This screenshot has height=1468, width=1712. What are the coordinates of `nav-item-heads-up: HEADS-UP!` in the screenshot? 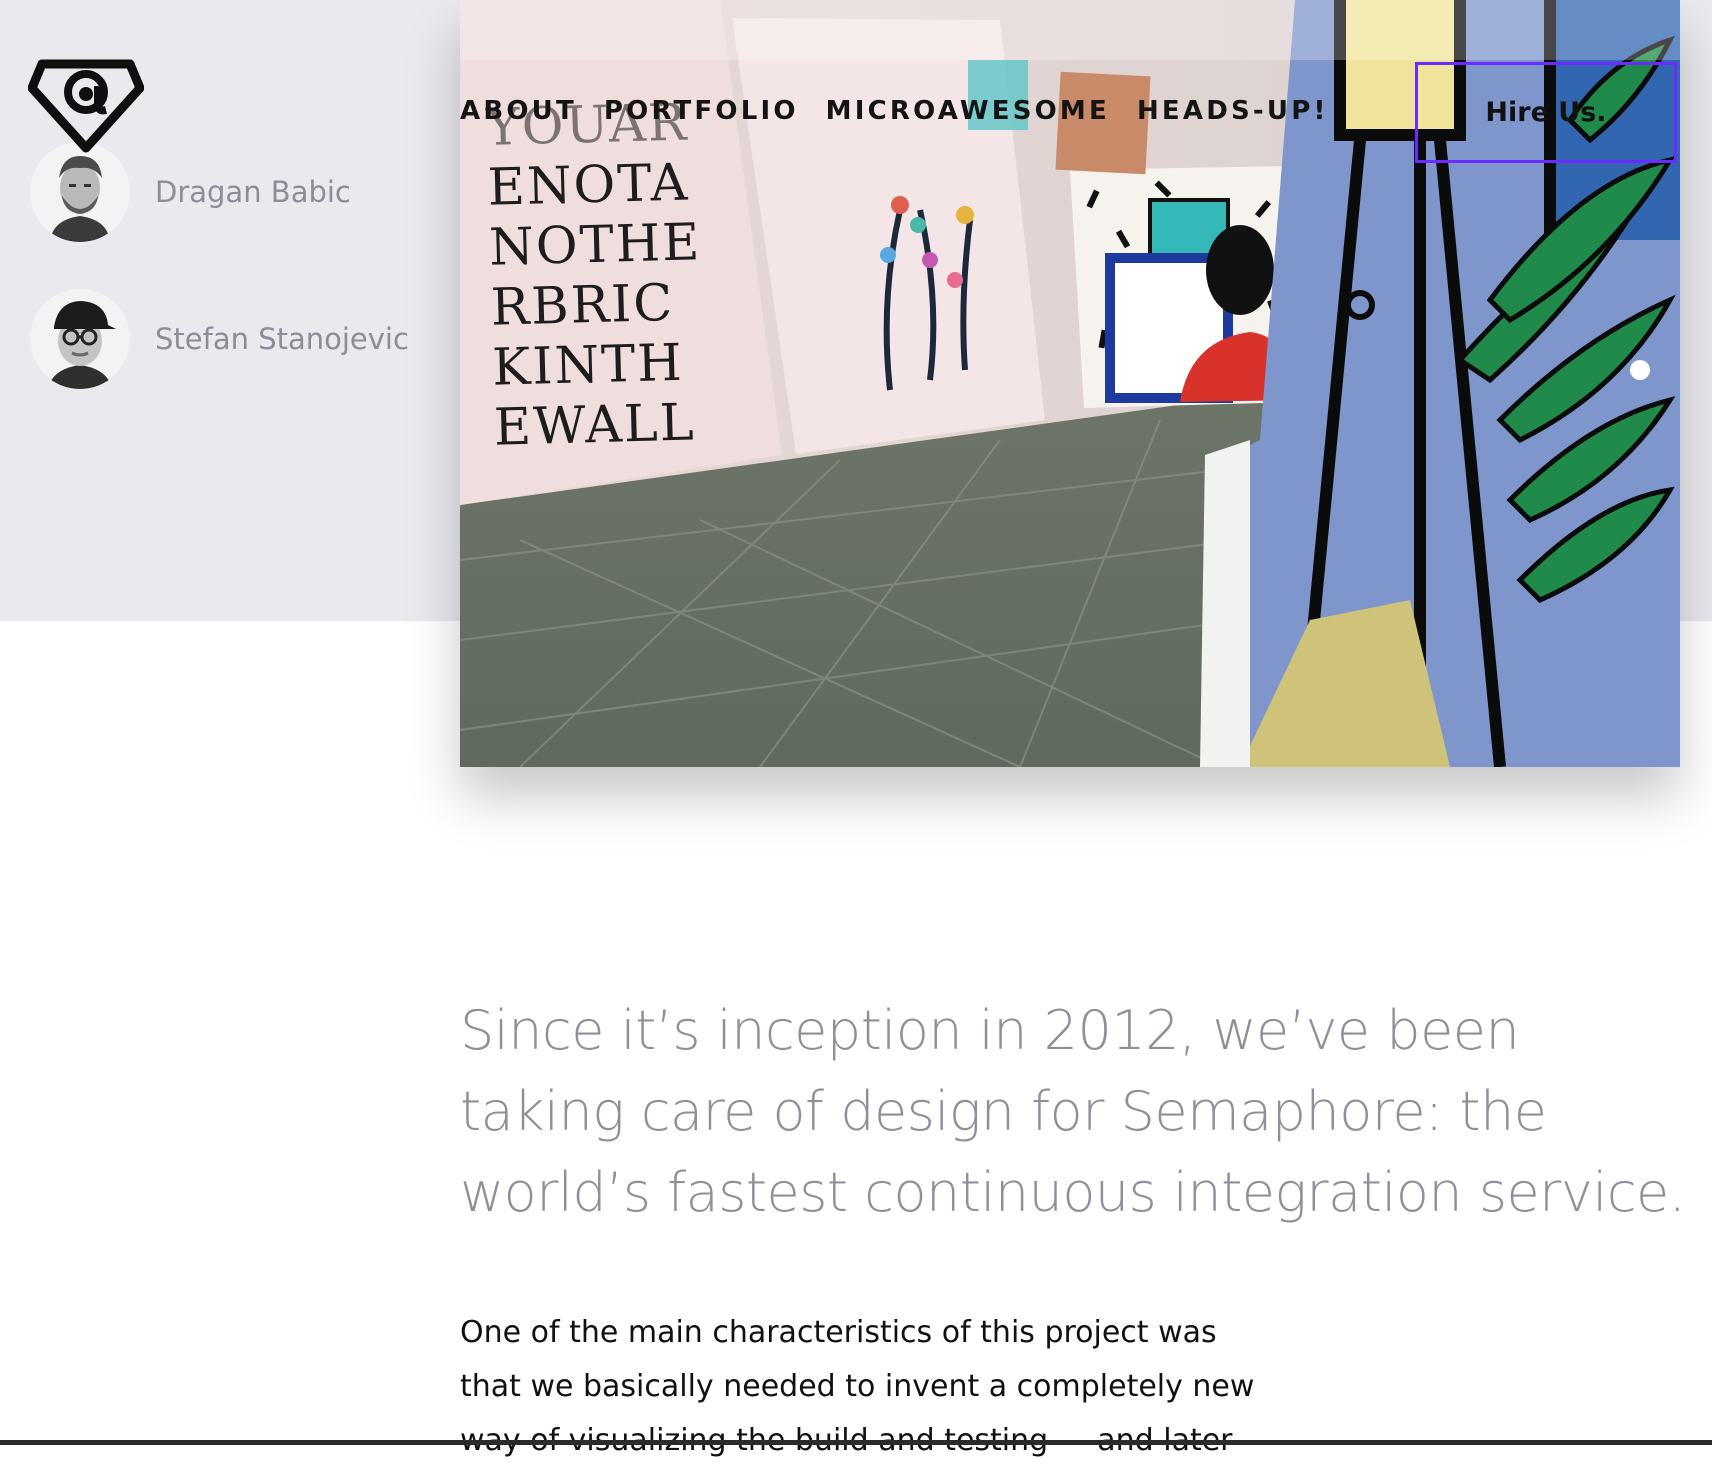 It's located at (1233, 113).